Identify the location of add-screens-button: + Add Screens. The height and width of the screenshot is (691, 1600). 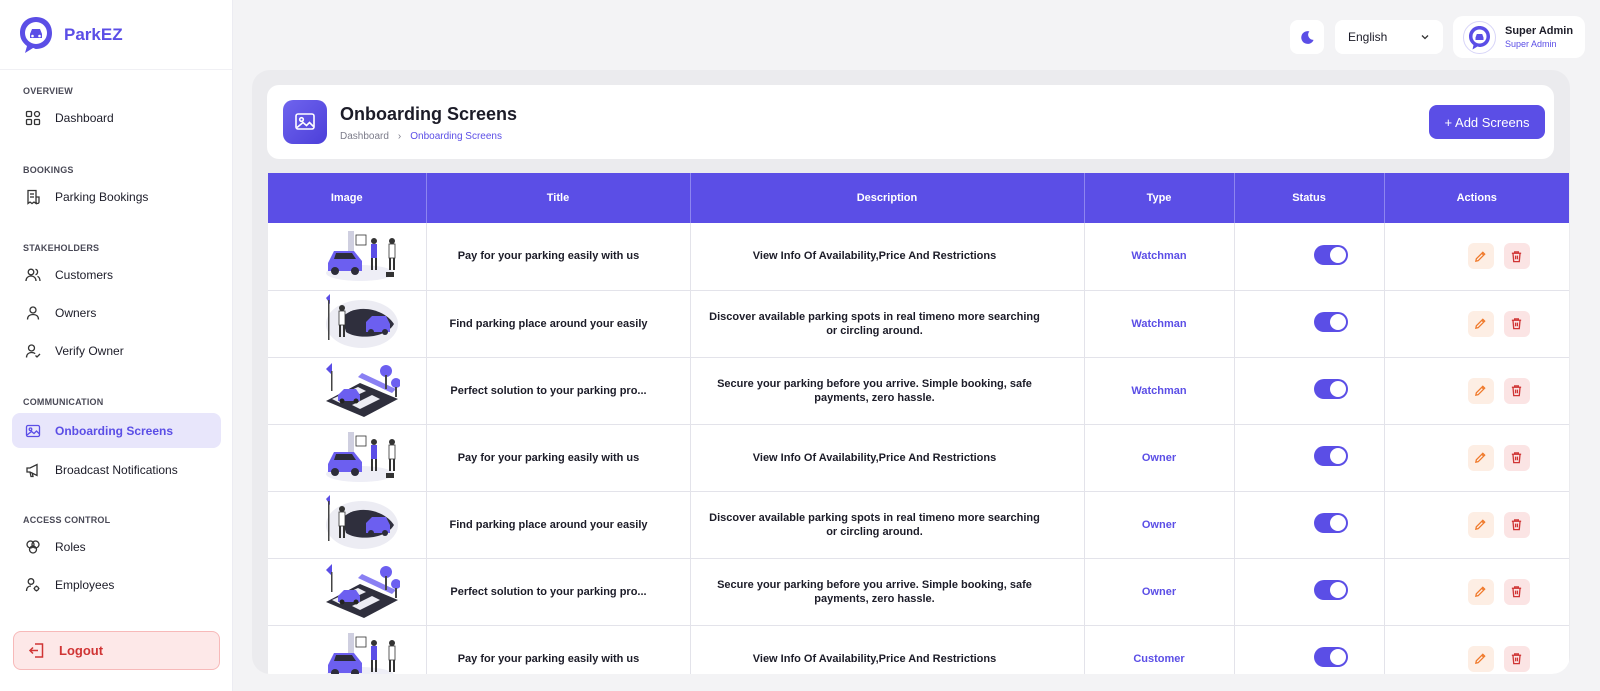
(1487, 122).